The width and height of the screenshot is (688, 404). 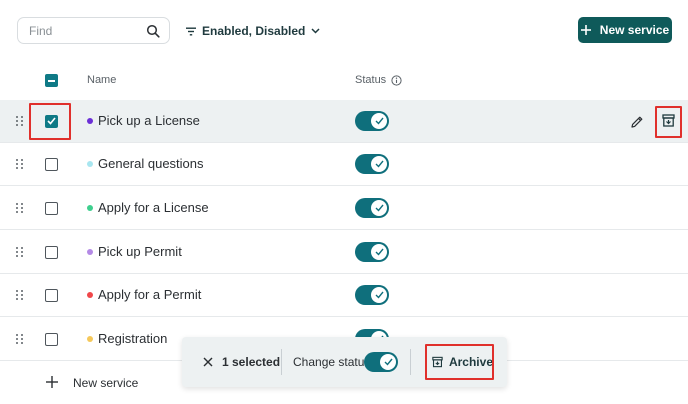 What do you see at coordinates (251, 362) in the screenshot?
I see `selected-count: 1 selected` at bounding box center [251, 362].